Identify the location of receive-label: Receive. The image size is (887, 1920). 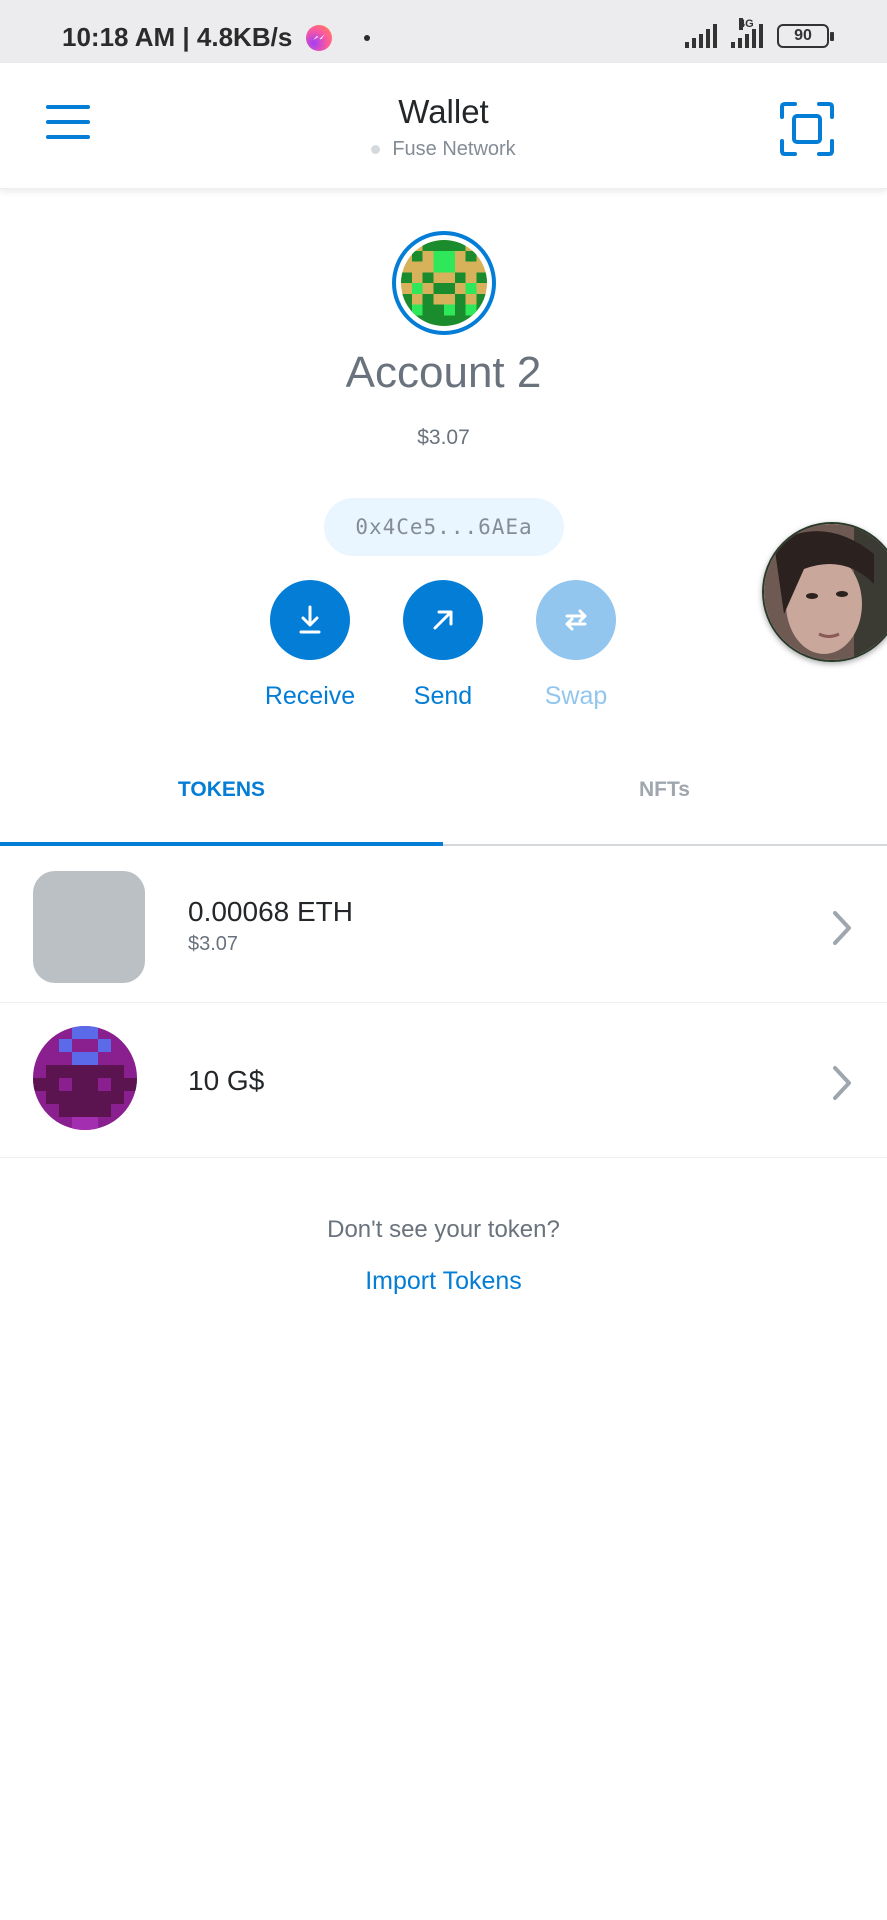
(310, 696).